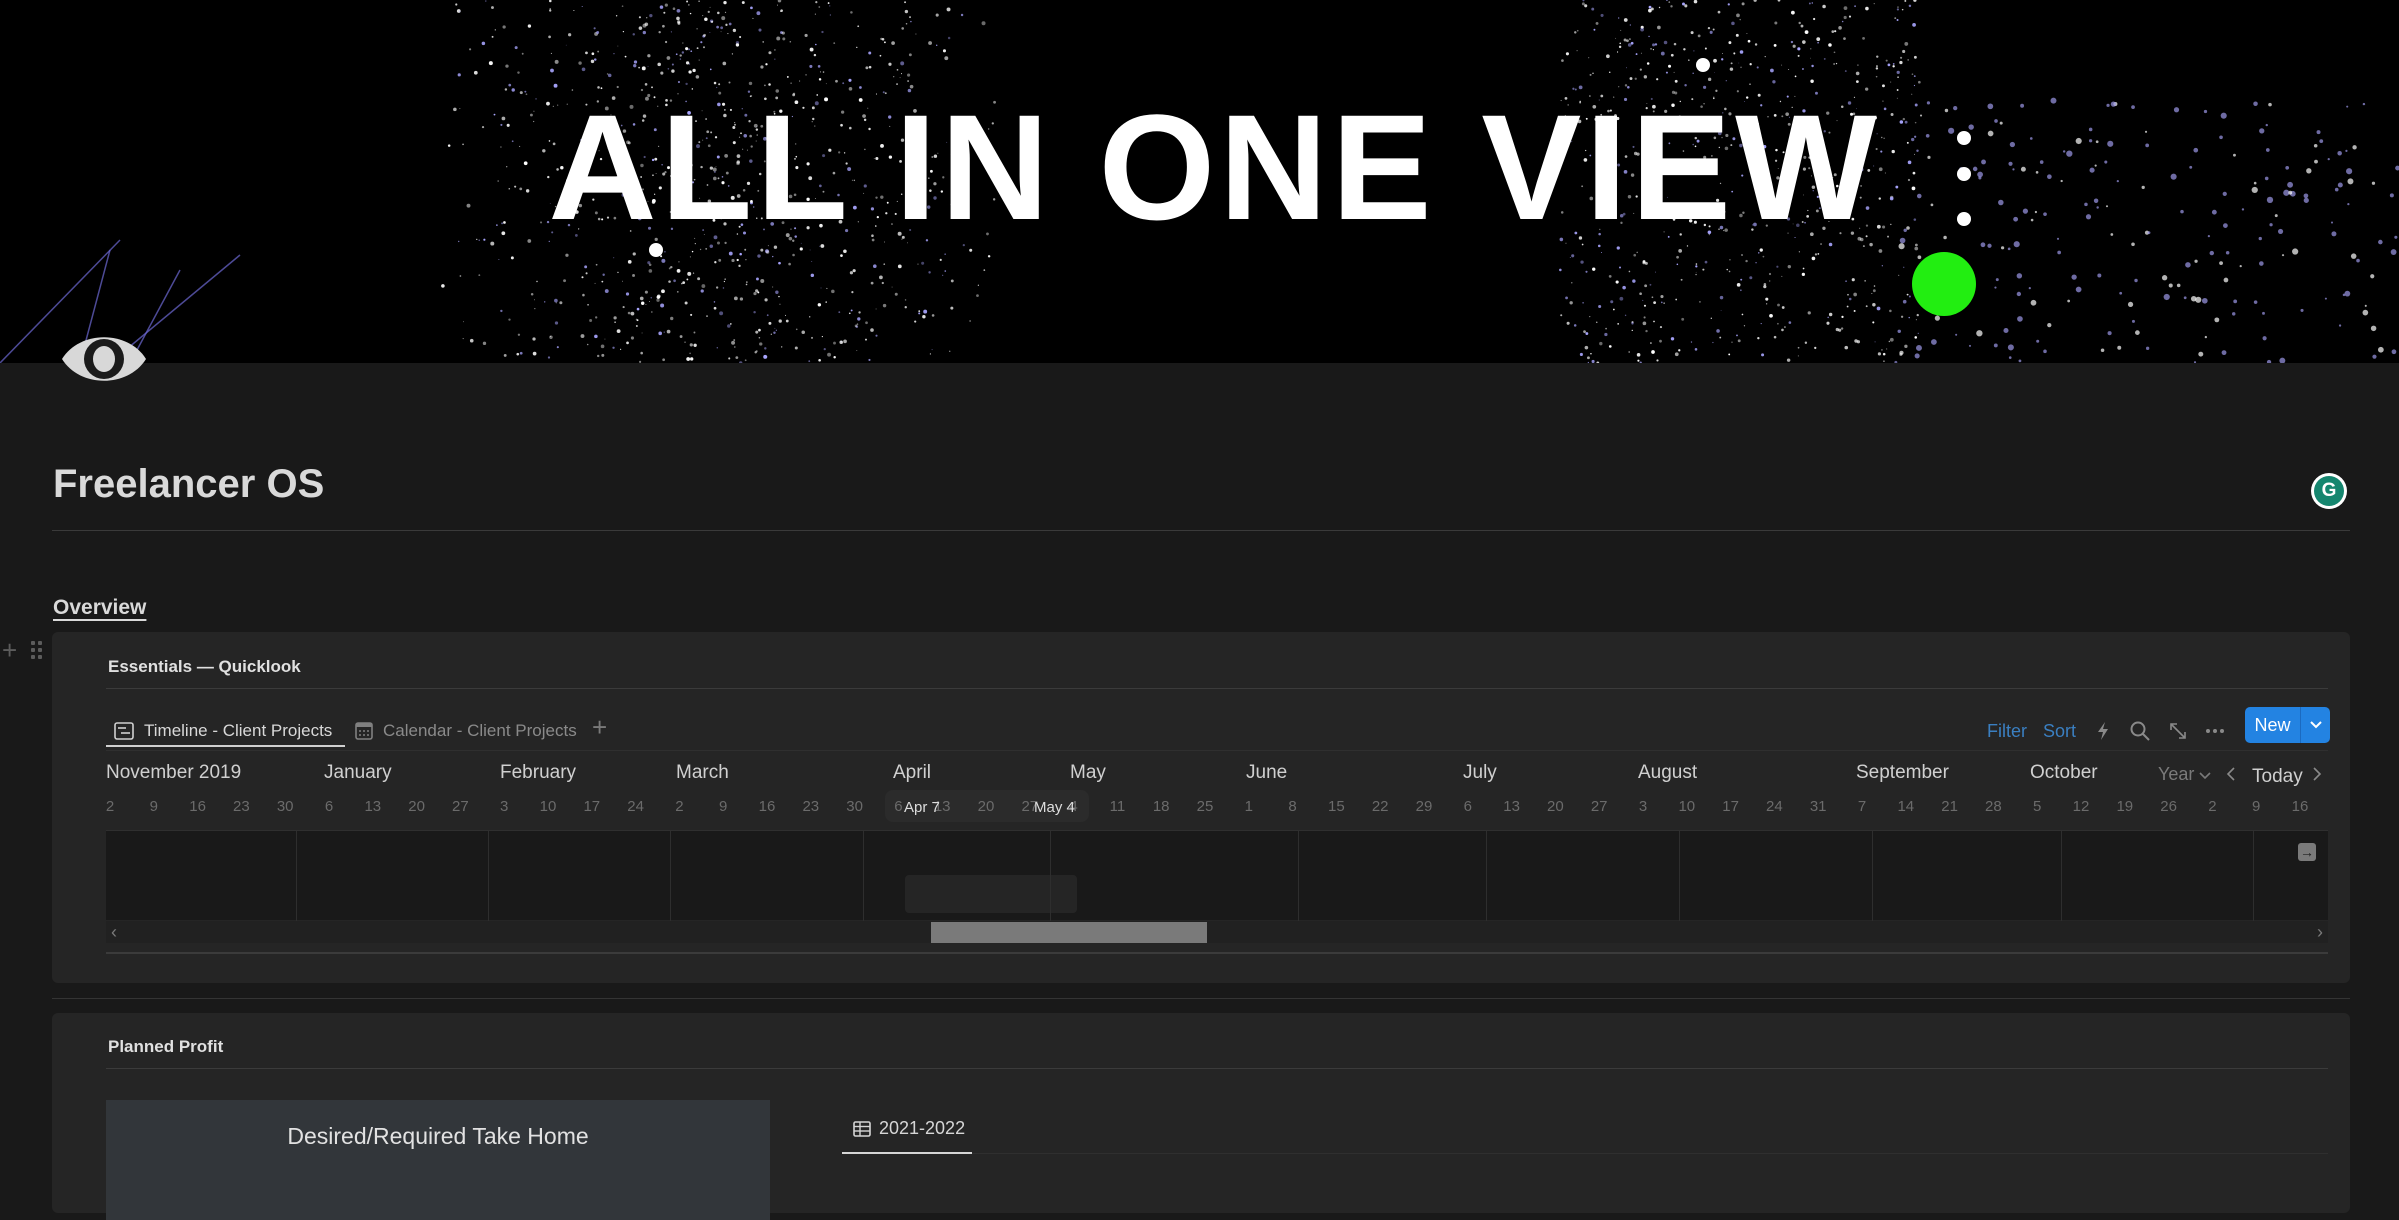  I want to click on add-view-button: +, so click(599, 727).